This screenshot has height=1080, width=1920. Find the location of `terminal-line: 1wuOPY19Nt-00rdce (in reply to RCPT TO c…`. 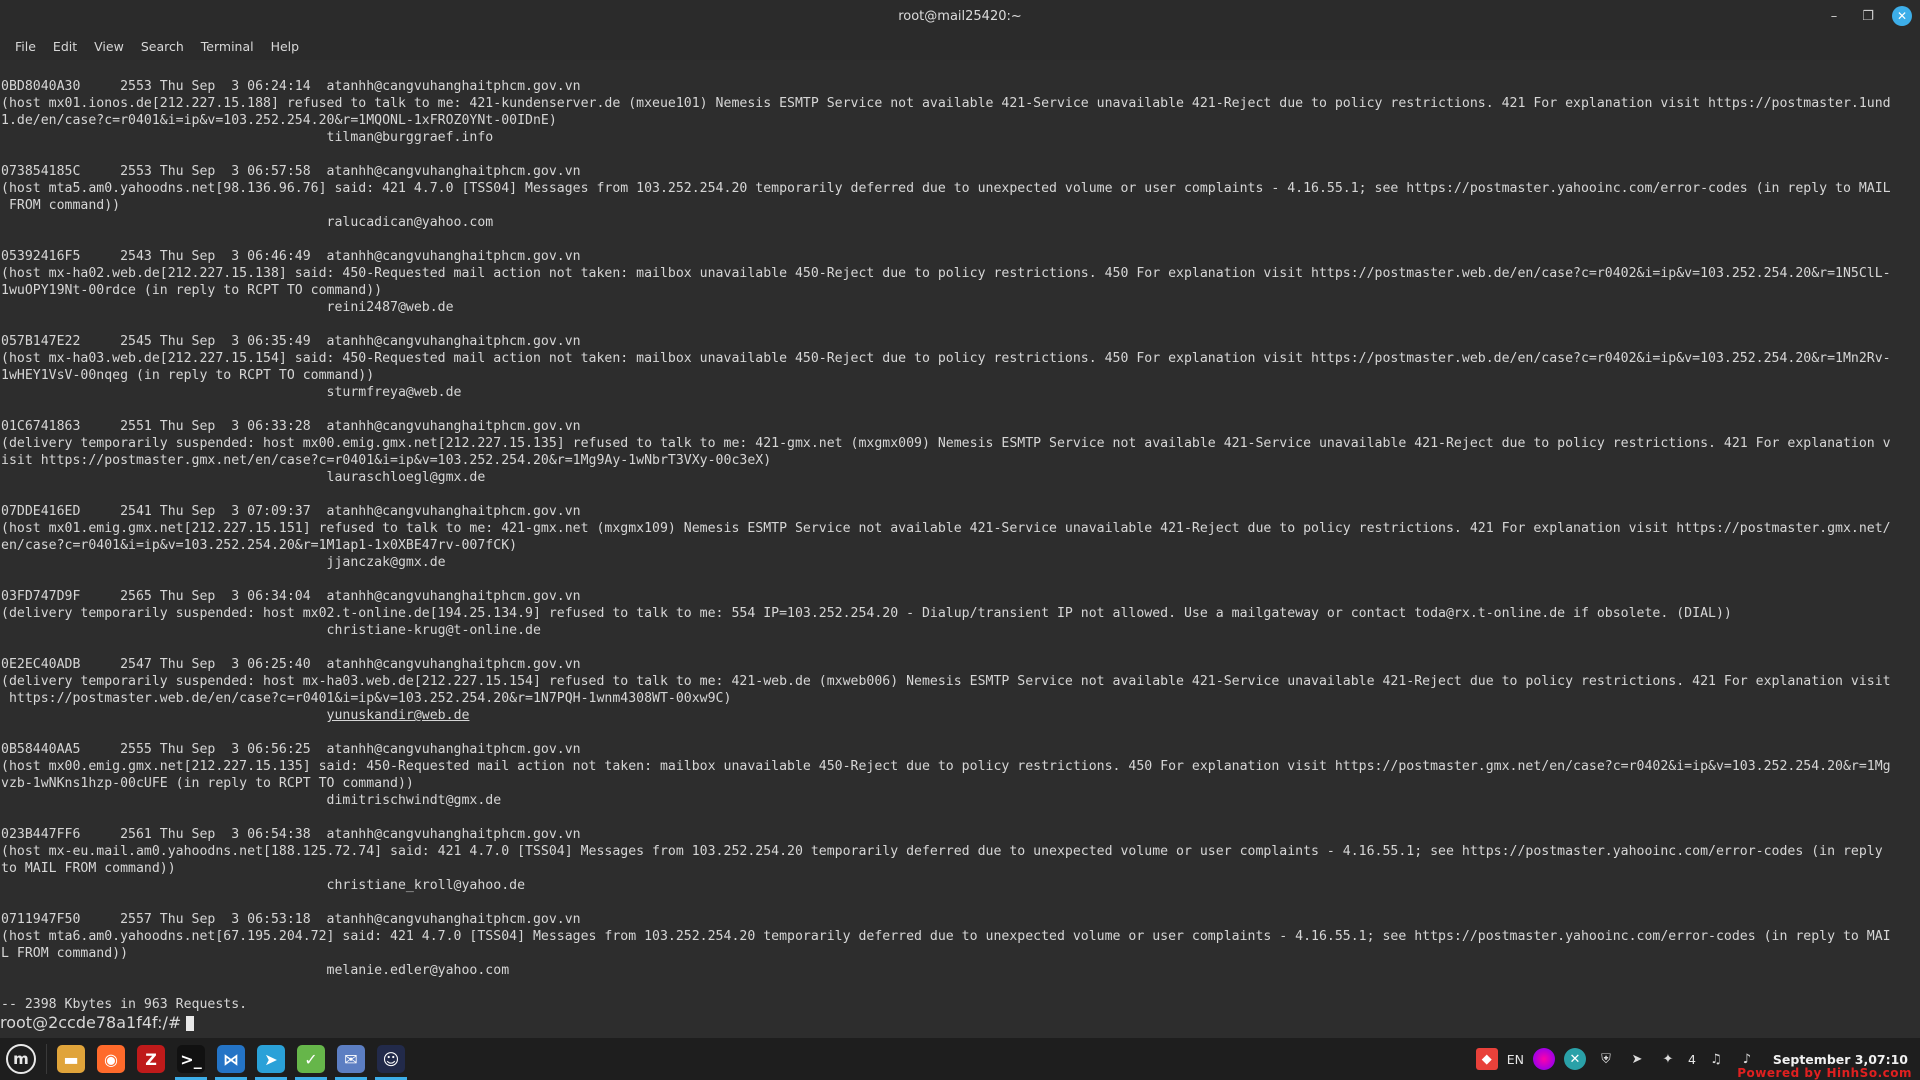

terminal-line: 1wuOPY19Nt-00rdce (in reply to RCPT TO c… is located at coordinates (192, 290).